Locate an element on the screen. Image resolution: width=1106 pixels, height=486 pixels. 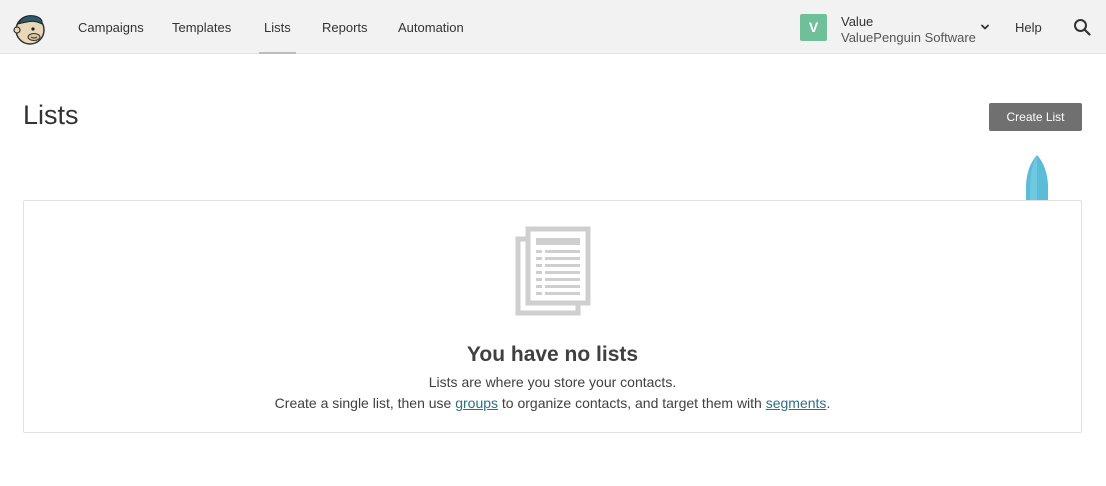
search-icon is located at coordinates (1082, 27).